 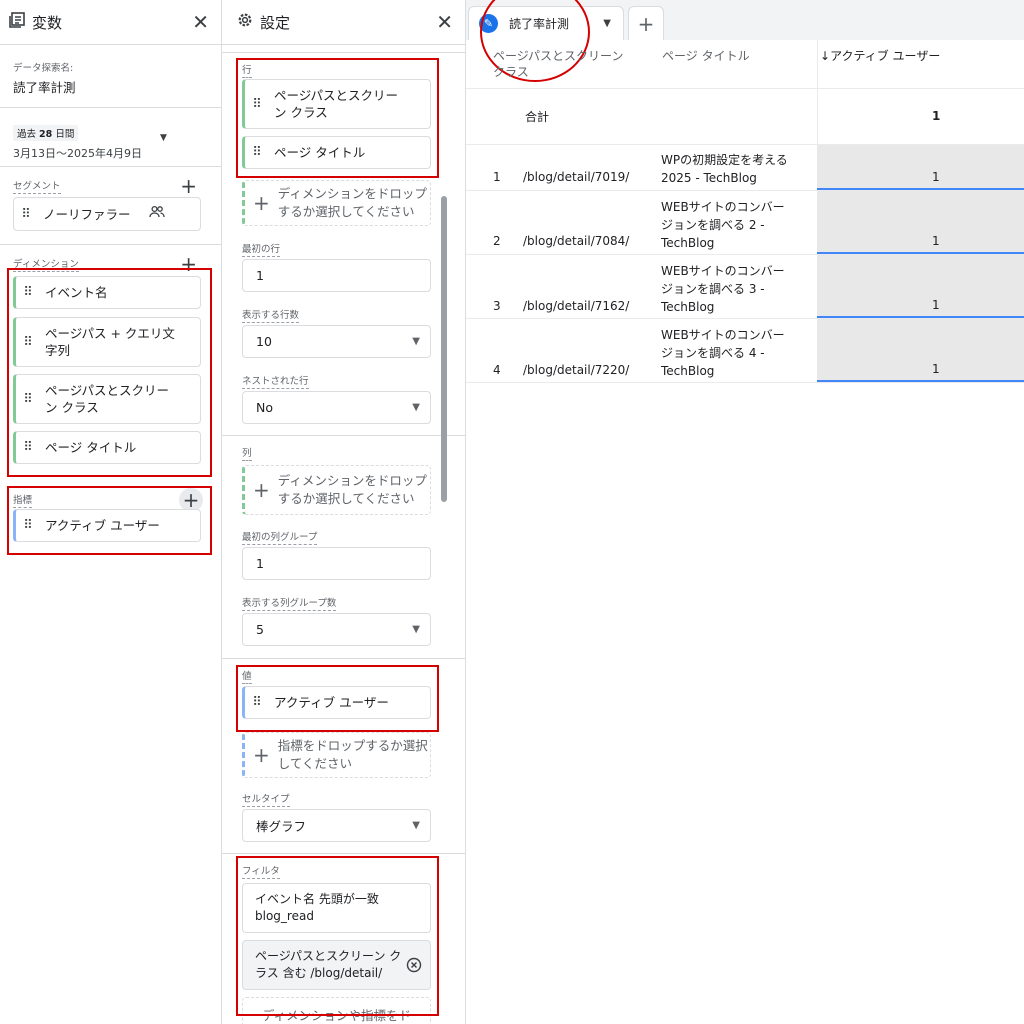 What do you see at coordinates (266, 799) in the screenshot?
I see `cell-type-label: セルタイプ` at bounding box center [266, 799].